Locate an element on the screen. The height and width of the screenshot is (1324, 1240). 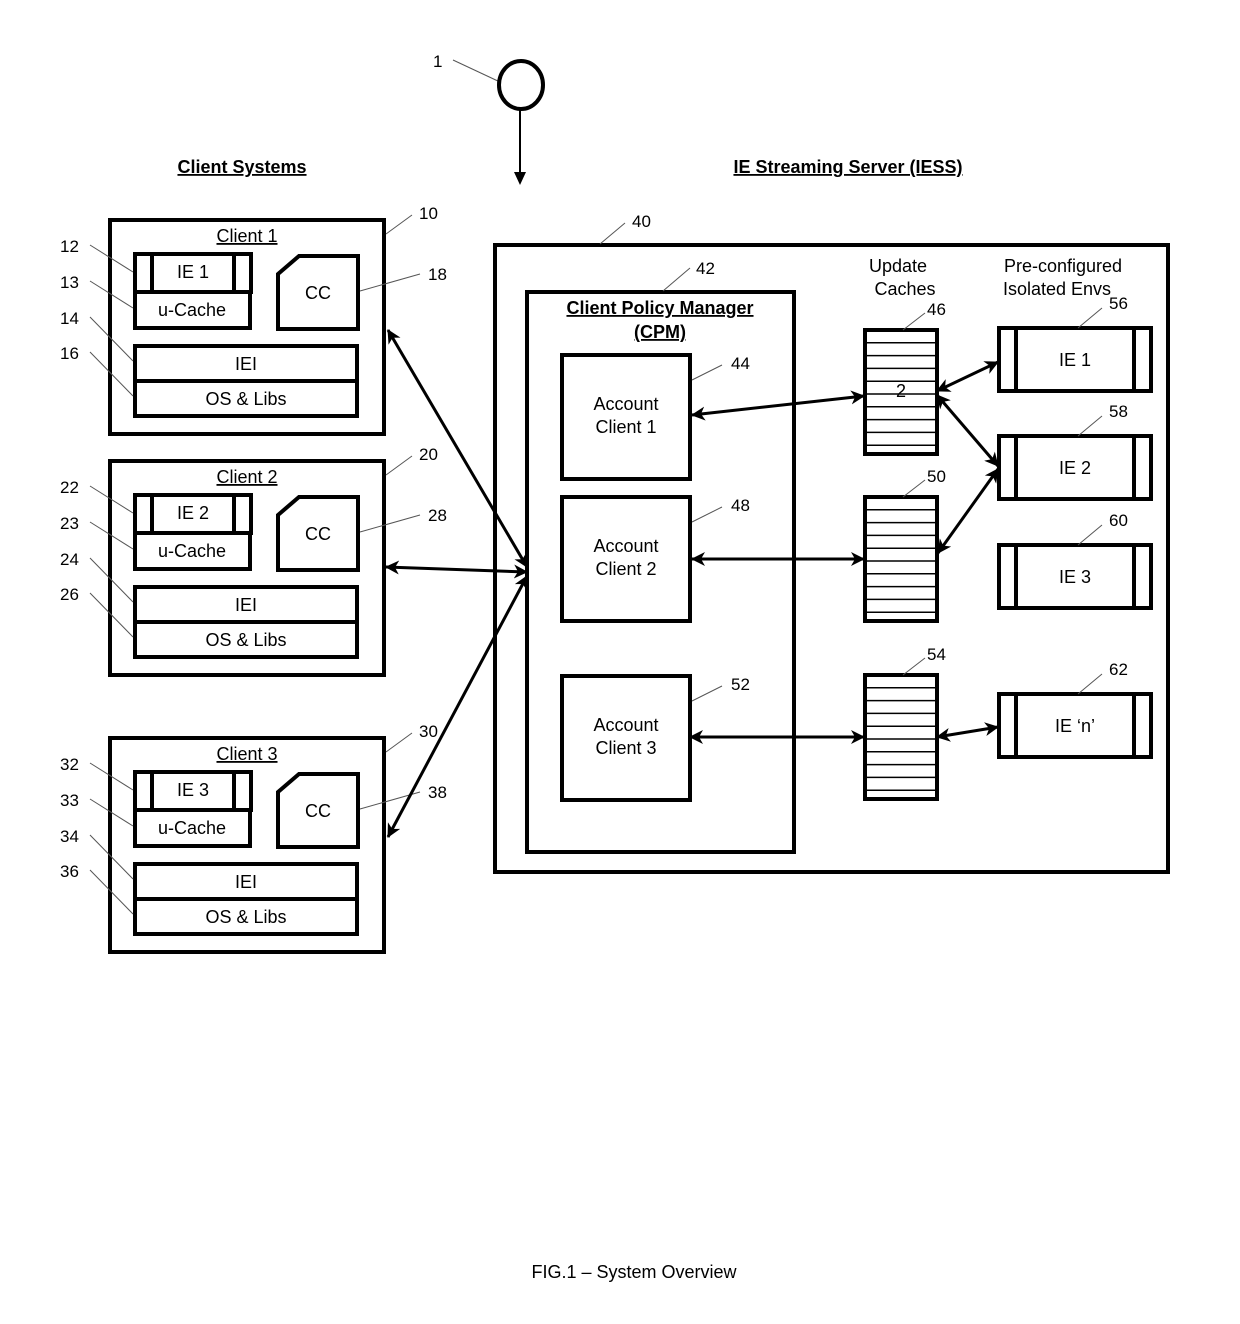
account-ref: 44 is located at coordinates (740, 363).